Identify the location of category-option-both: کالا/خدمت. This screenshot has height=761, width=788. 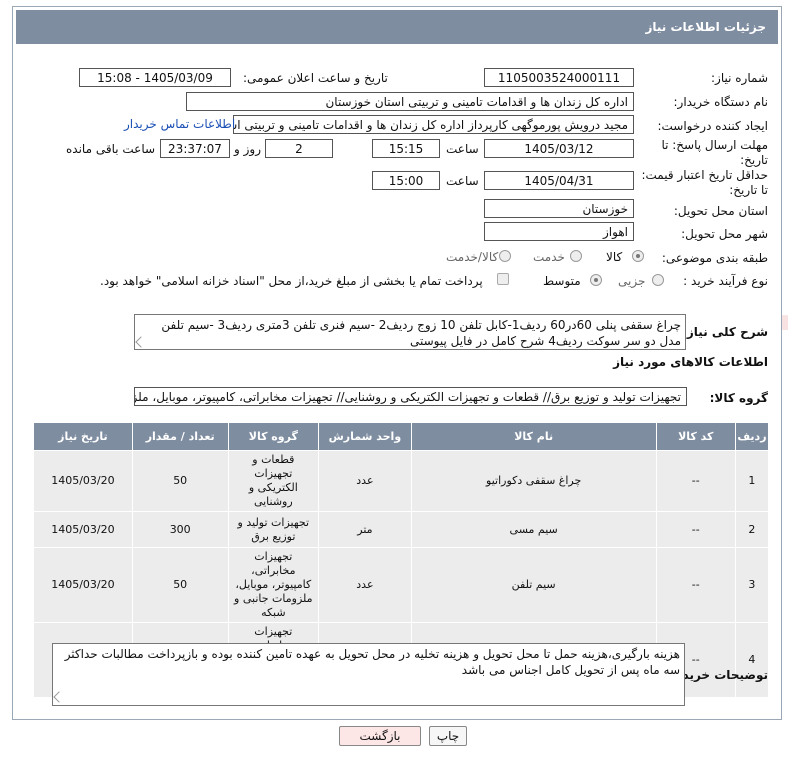
(472, 257).